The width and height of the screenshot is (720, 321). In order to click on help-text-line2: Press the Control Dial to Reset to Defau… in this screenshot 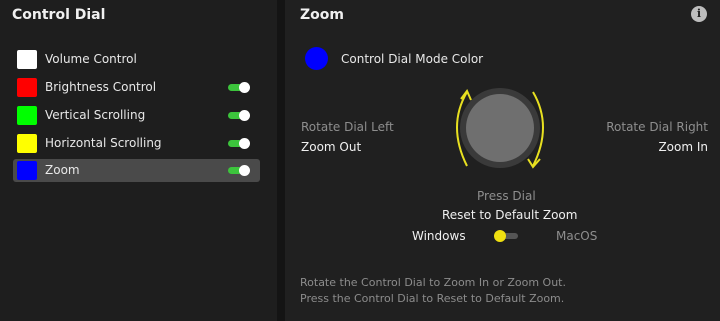, I will do `click(432, 298)`.